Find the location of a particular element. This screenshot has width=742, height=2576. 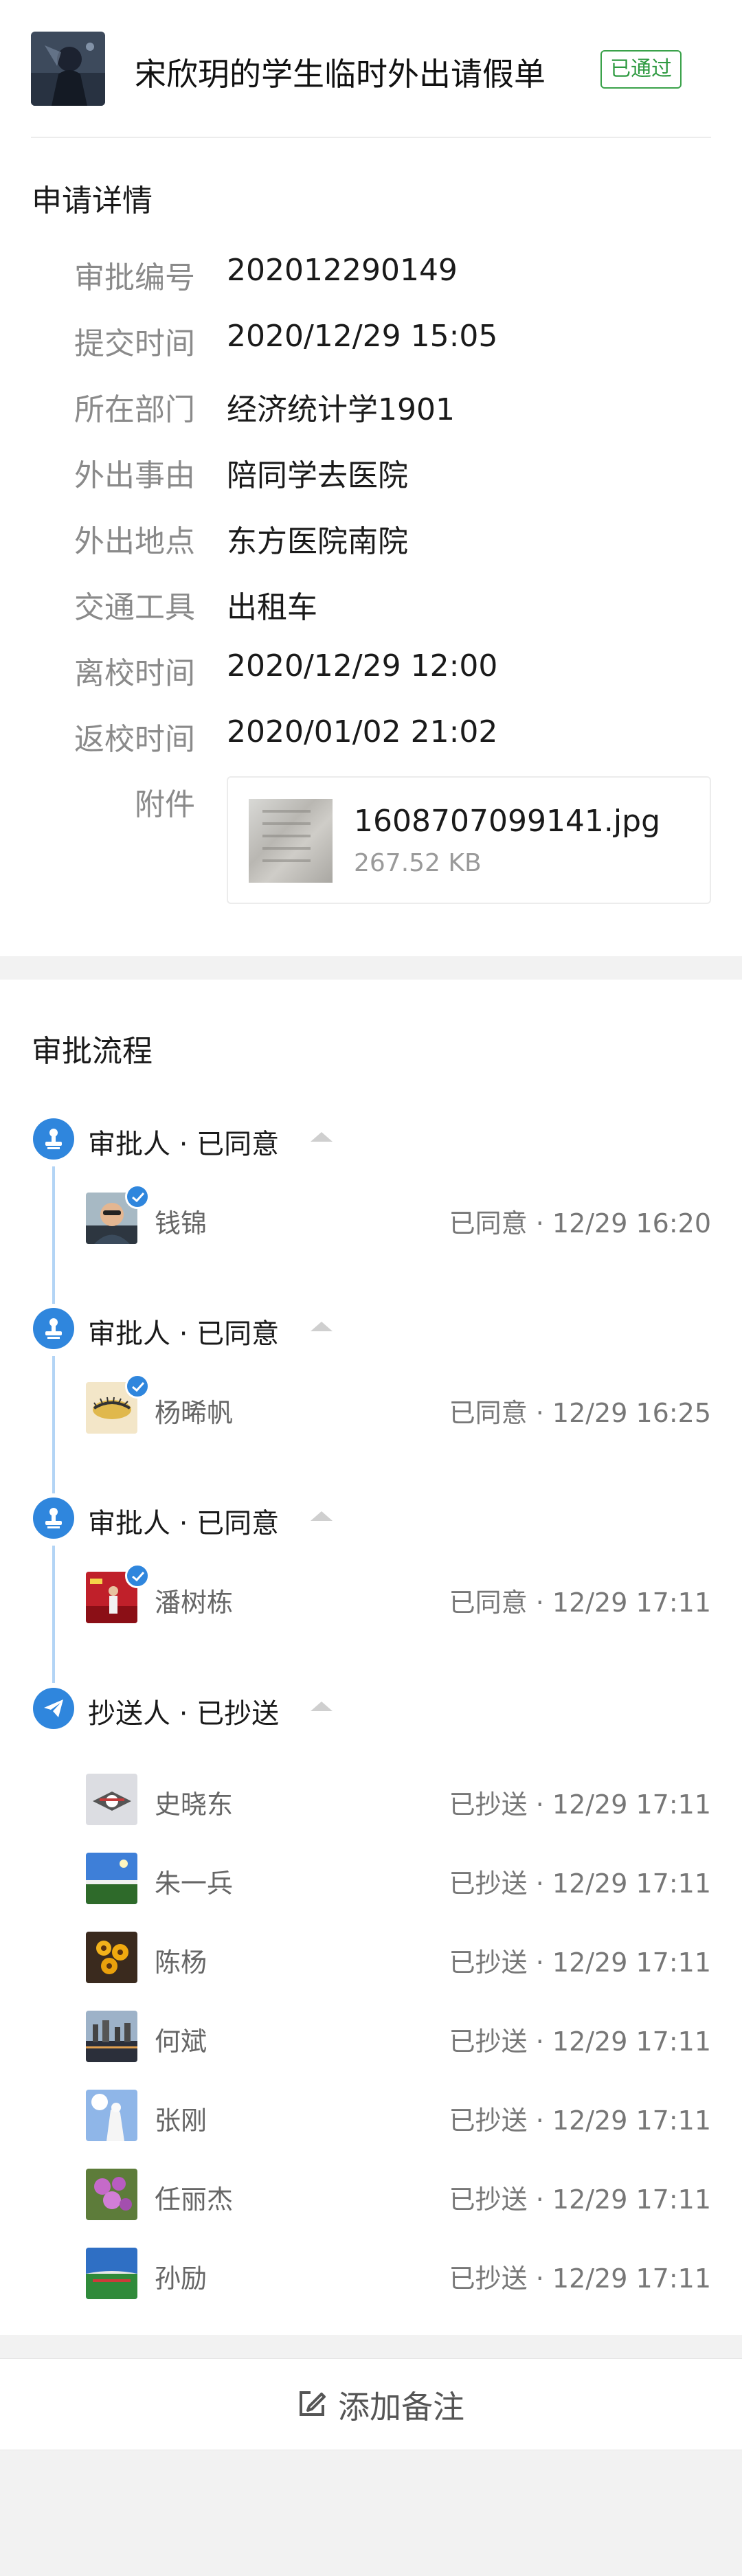

attachment-file-name: 1608707099141.jpg is located at coordinates (507, 821).